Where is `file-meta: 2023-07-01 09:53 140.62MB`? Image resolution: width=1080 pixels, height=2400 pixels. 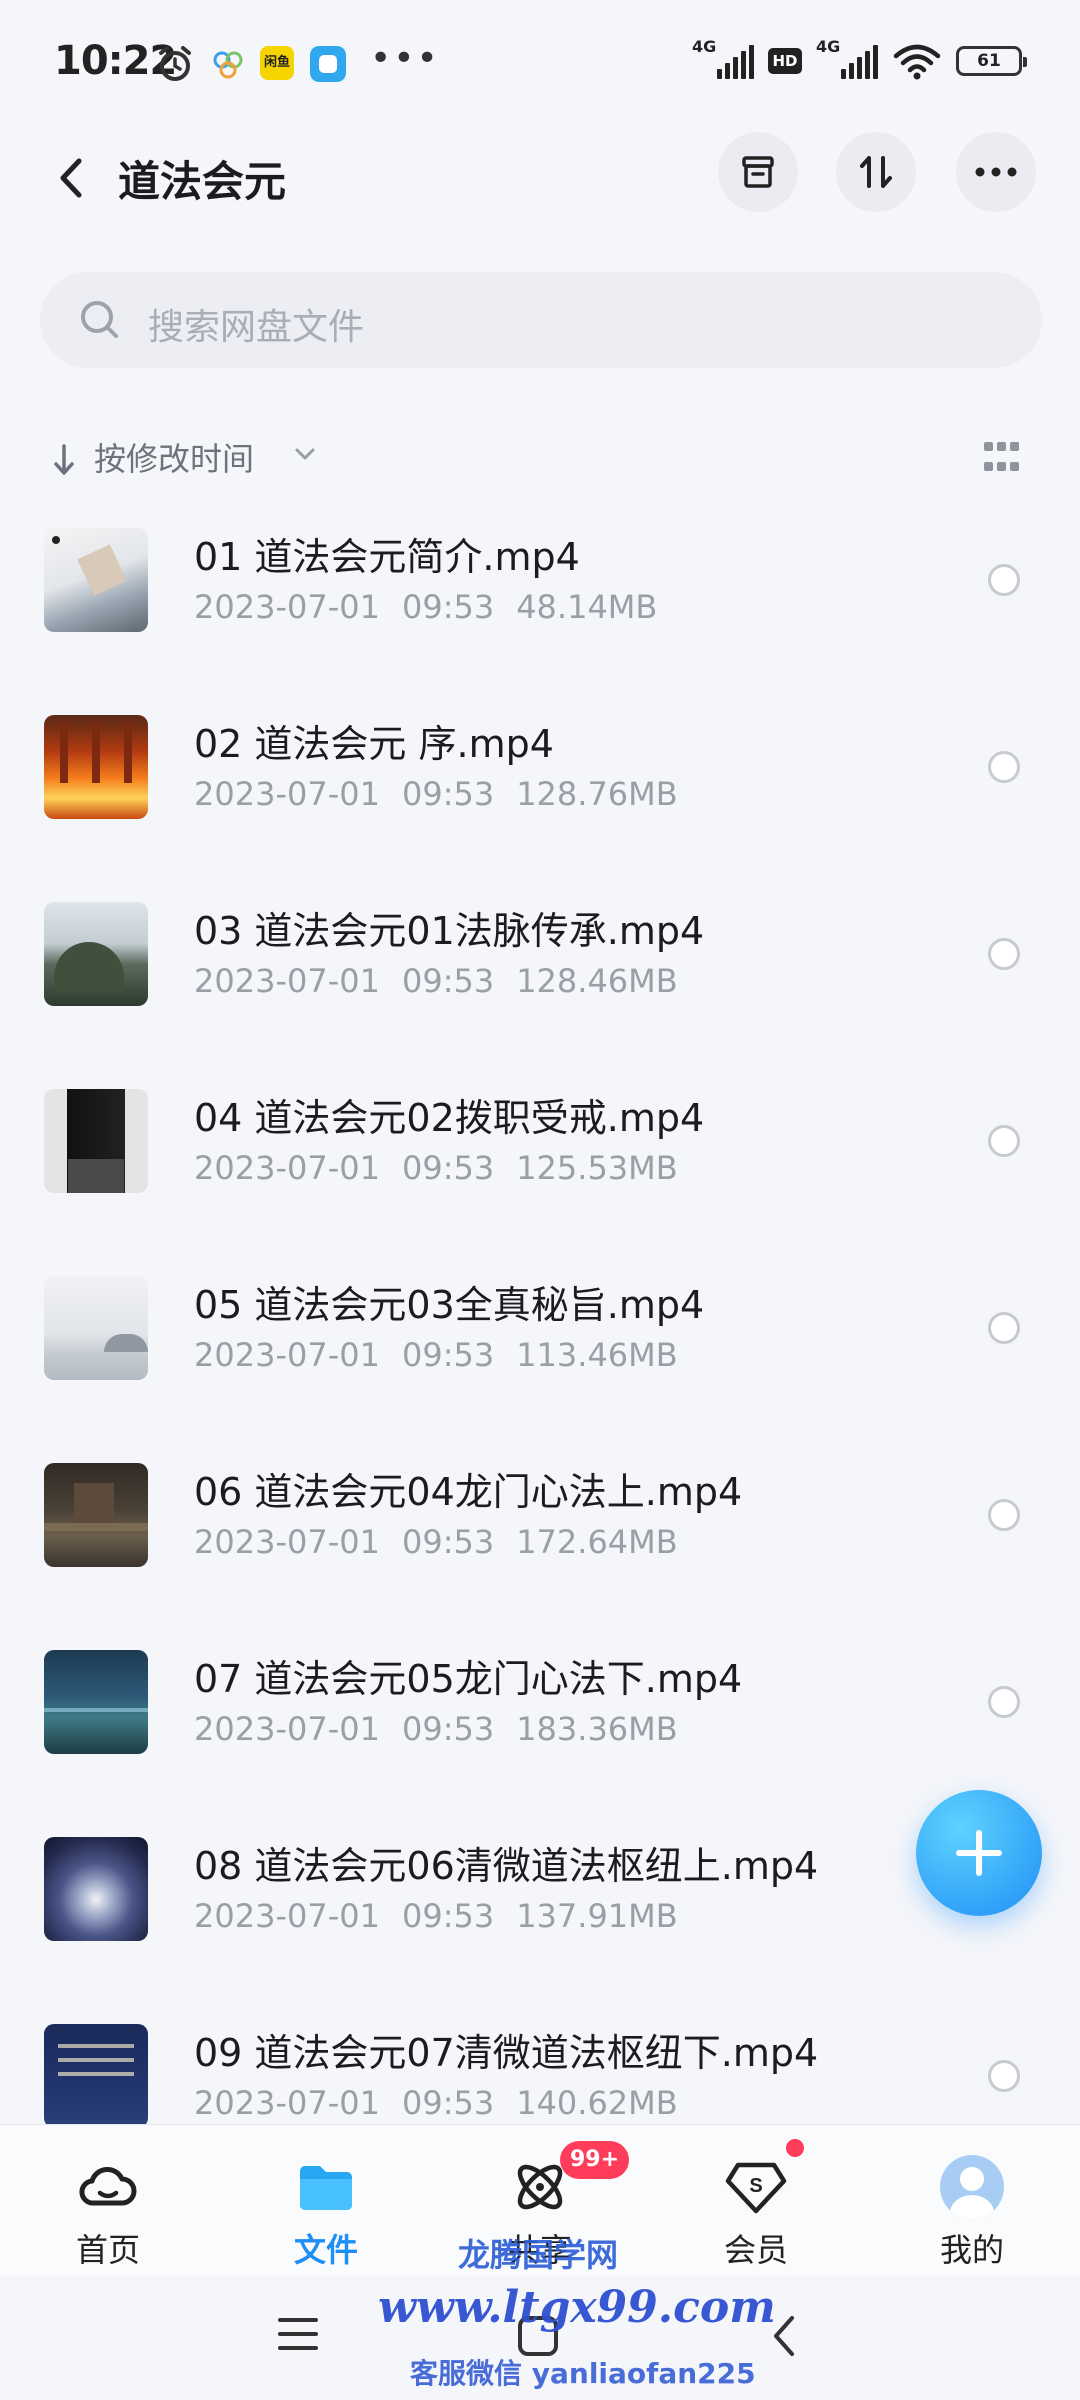
file-meta: 2023-07-01 09:53 140.62MB is located at coordinates (436, 2103).